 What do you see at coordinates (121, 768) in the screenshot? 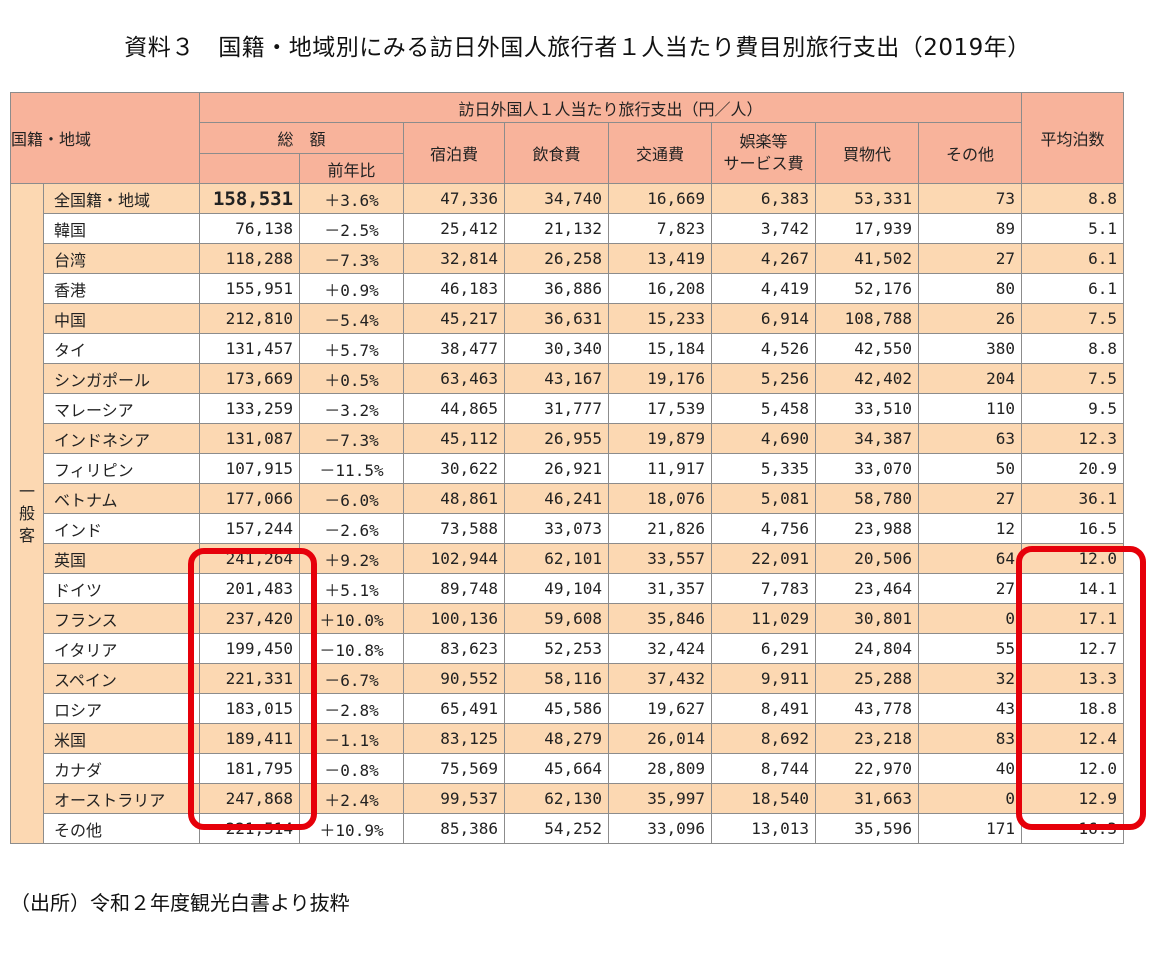
I see `region-name: カナダ` at bounding box center [121, 768].